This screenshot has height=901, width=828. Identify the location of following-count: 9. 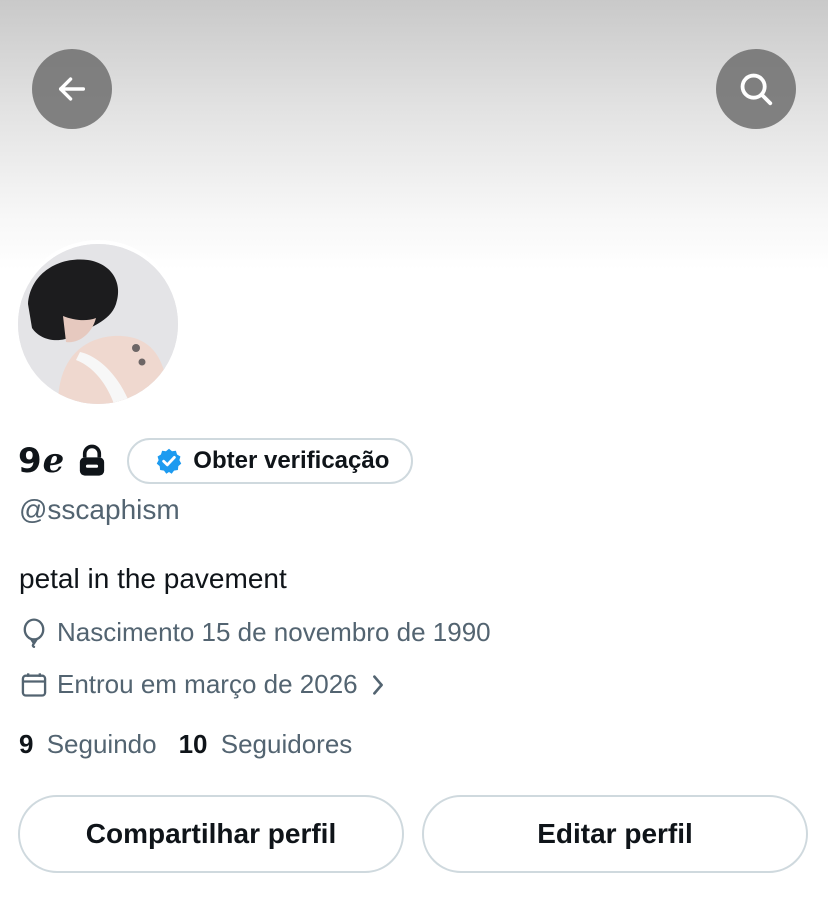
(26, 744).